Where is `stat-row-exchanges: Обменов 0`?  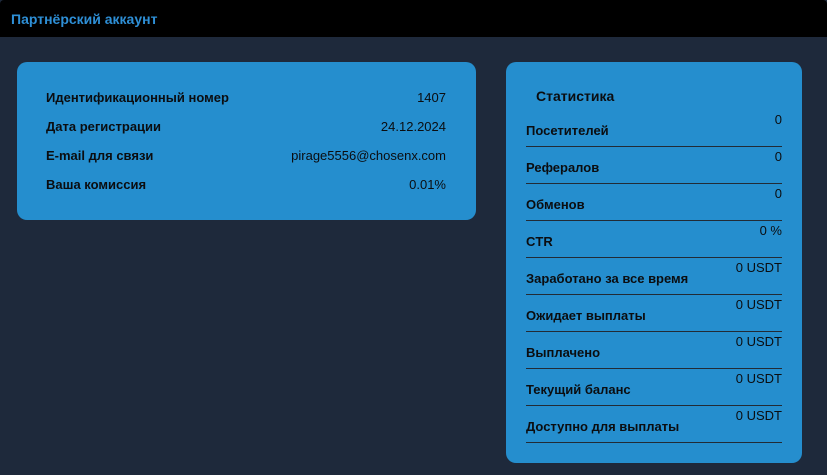 stat-row-exchanges: Обменов 0 is located at coordinates (654, 202).